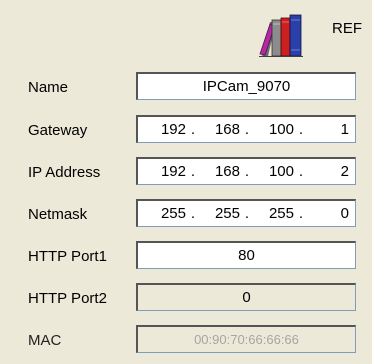  Describe the element at coordinates (45, 340) in the screenshot. I see `mac-label: MAC` at that location.